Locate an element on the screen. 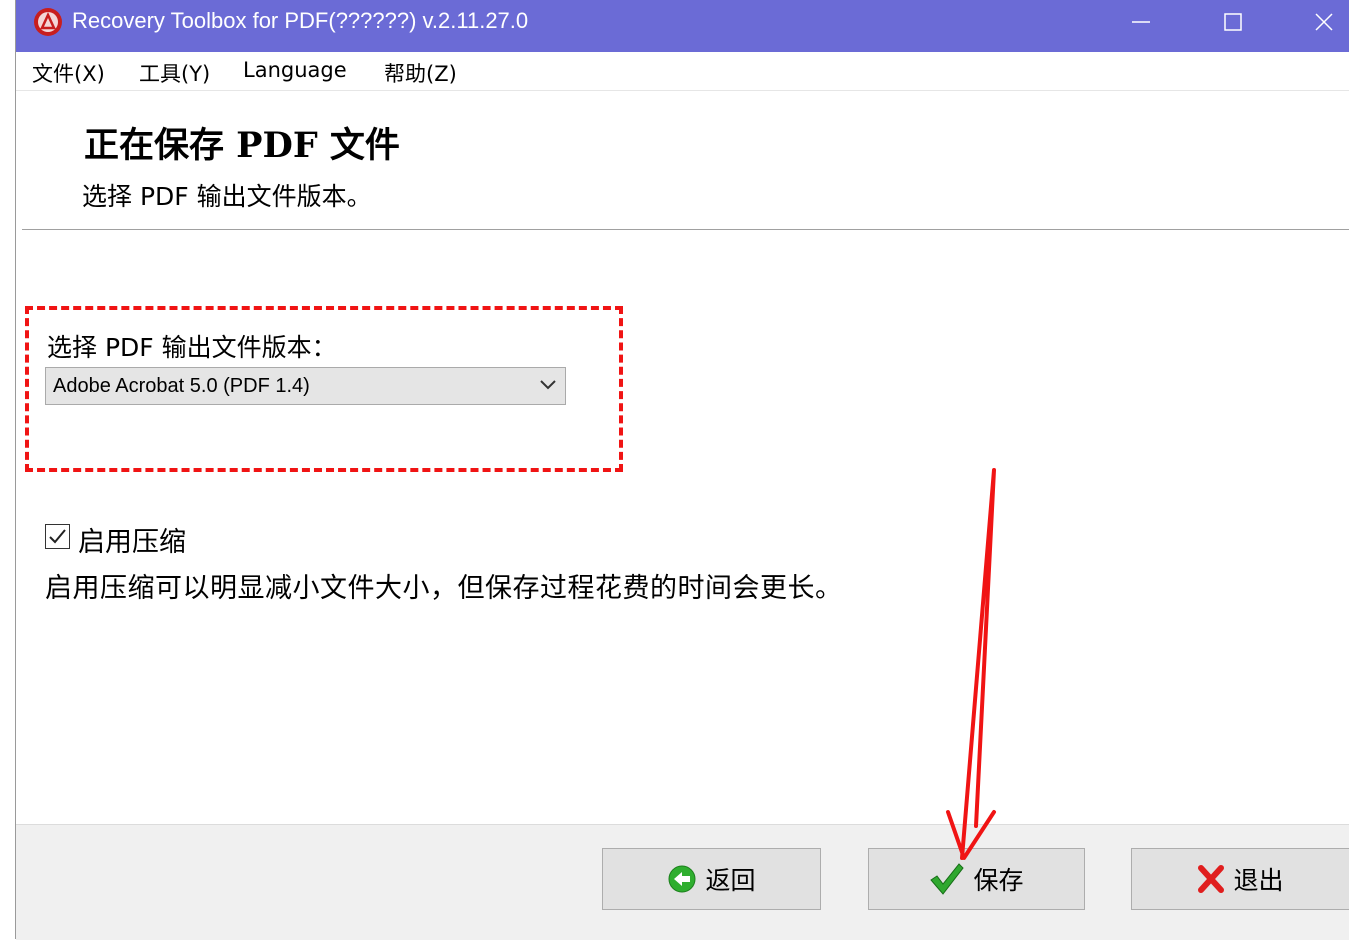 The height and width of the screenshot is (940, 1362). menu-language: Language is located at coordinates (295, 70).